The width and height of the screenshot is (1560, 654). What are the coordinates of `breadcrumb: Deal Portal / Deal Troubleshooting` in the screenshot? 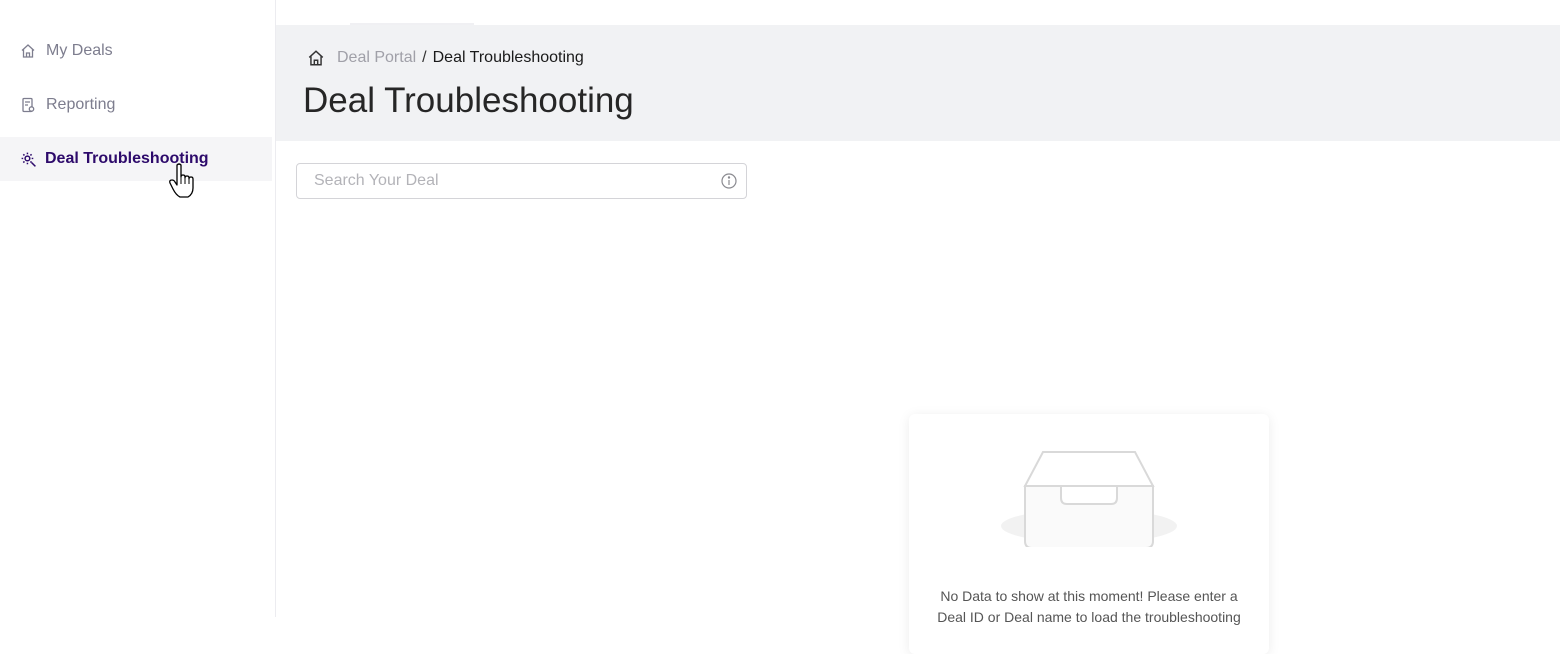 It's located at (445, 58).